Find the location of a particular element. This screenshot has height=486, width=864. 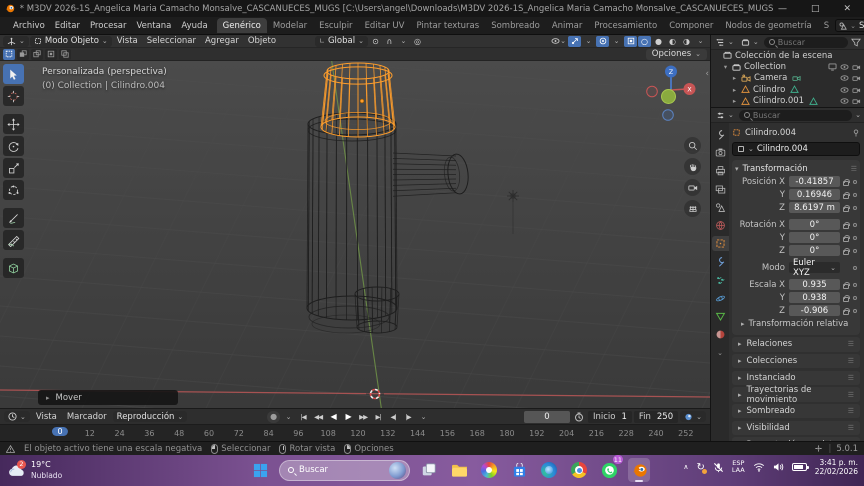

viewport-menu-objeto: Objeto is located at coordinates (262, 41).